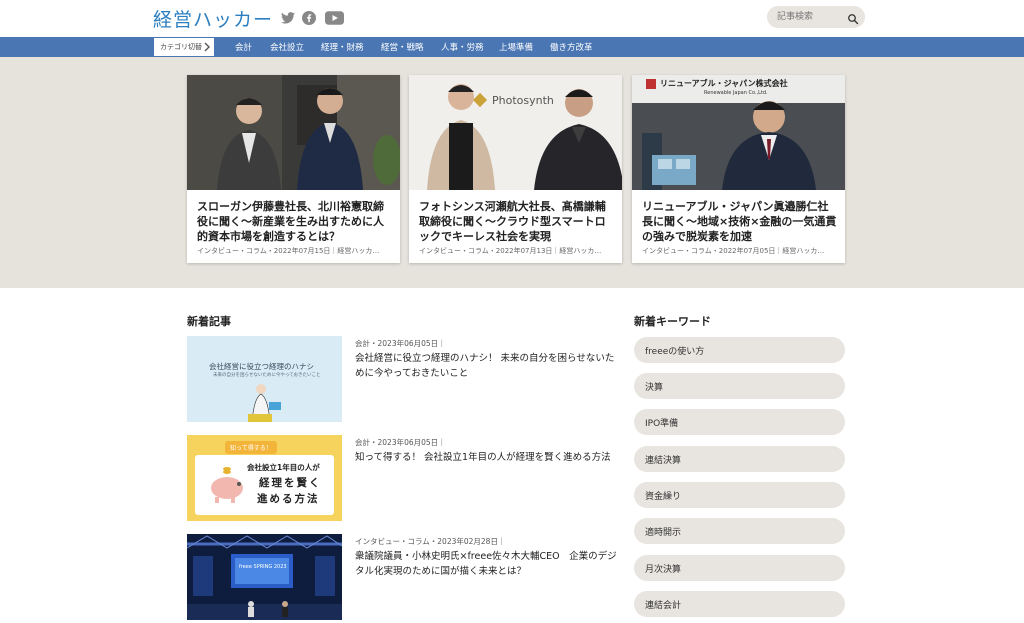  What do you see at coordinates (181, 47) in the screenshot?
I see `category-switch-label: カテゴリ切替` at bounding box center [181, 47].